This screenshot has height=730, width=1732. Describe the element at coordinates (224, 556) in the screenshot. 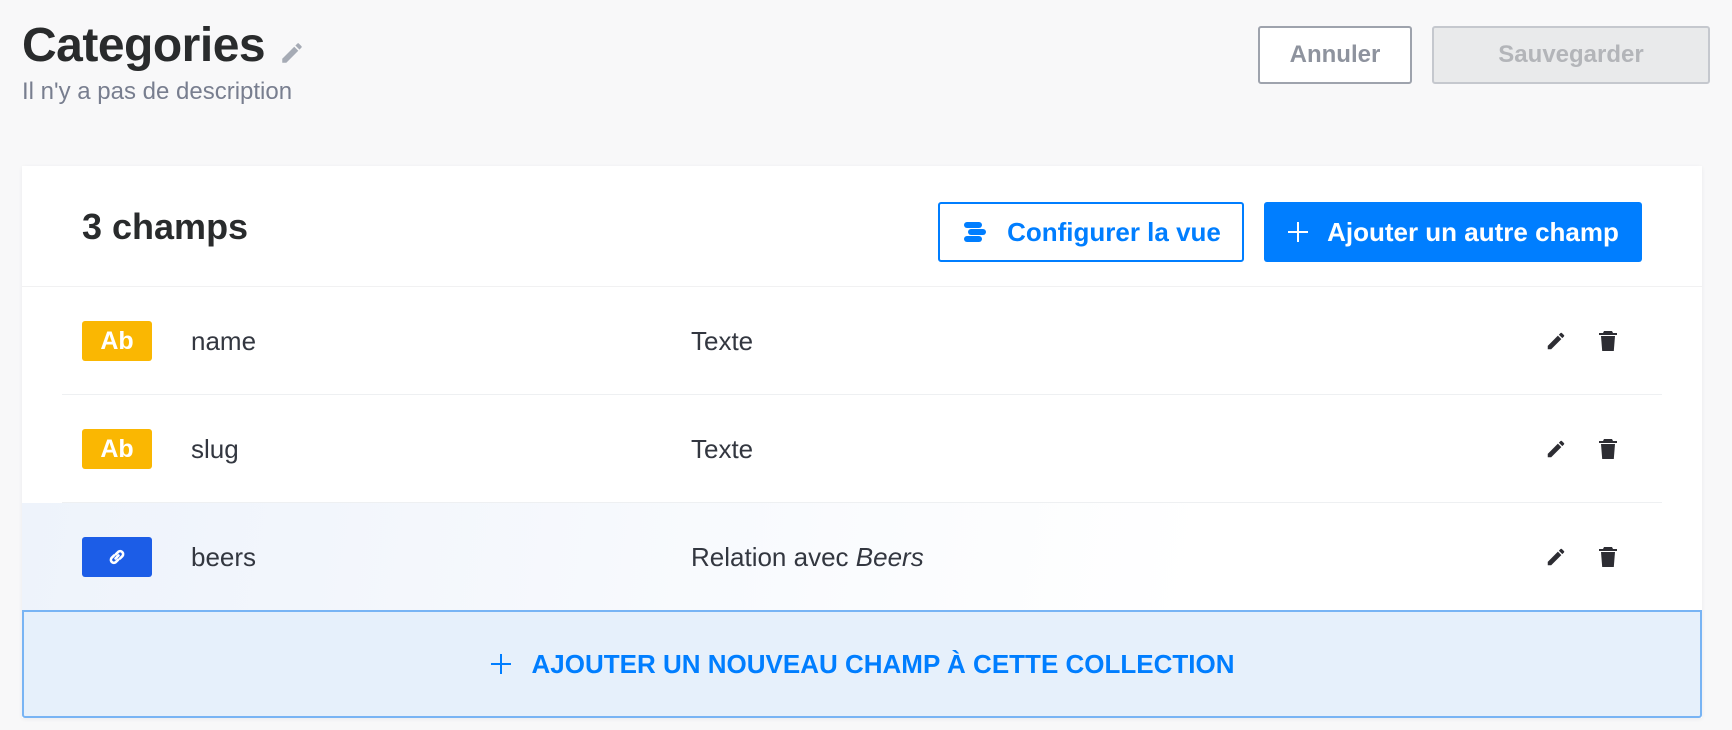

I see `field-name: beers` at that location.